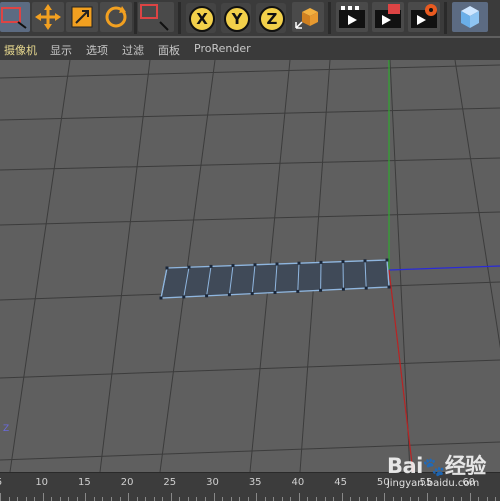 The height and width of the screenshot is (501, 500). I want to click on coordinate-system-icon, so click(308, 17).